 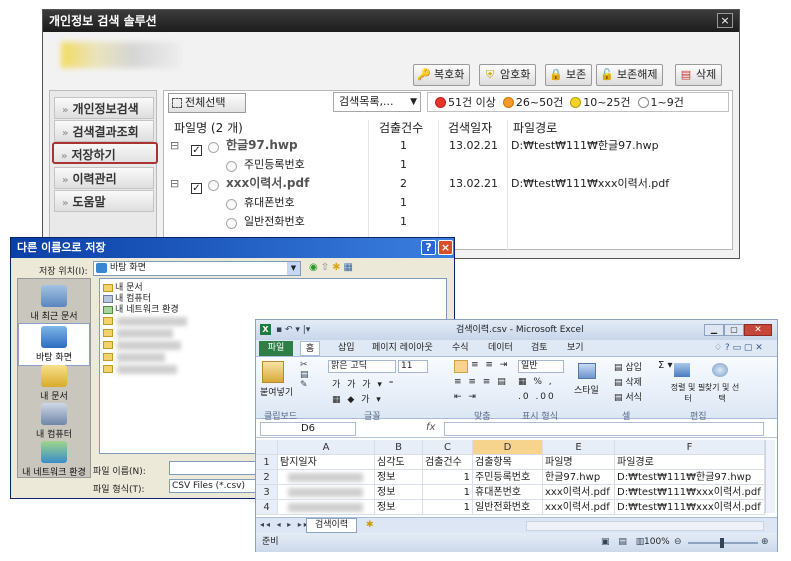 What do you see at coordinates (326, 267) in the screenshot?
I see `up-folder-icon: ⇧` at bounding box center [326, 267].